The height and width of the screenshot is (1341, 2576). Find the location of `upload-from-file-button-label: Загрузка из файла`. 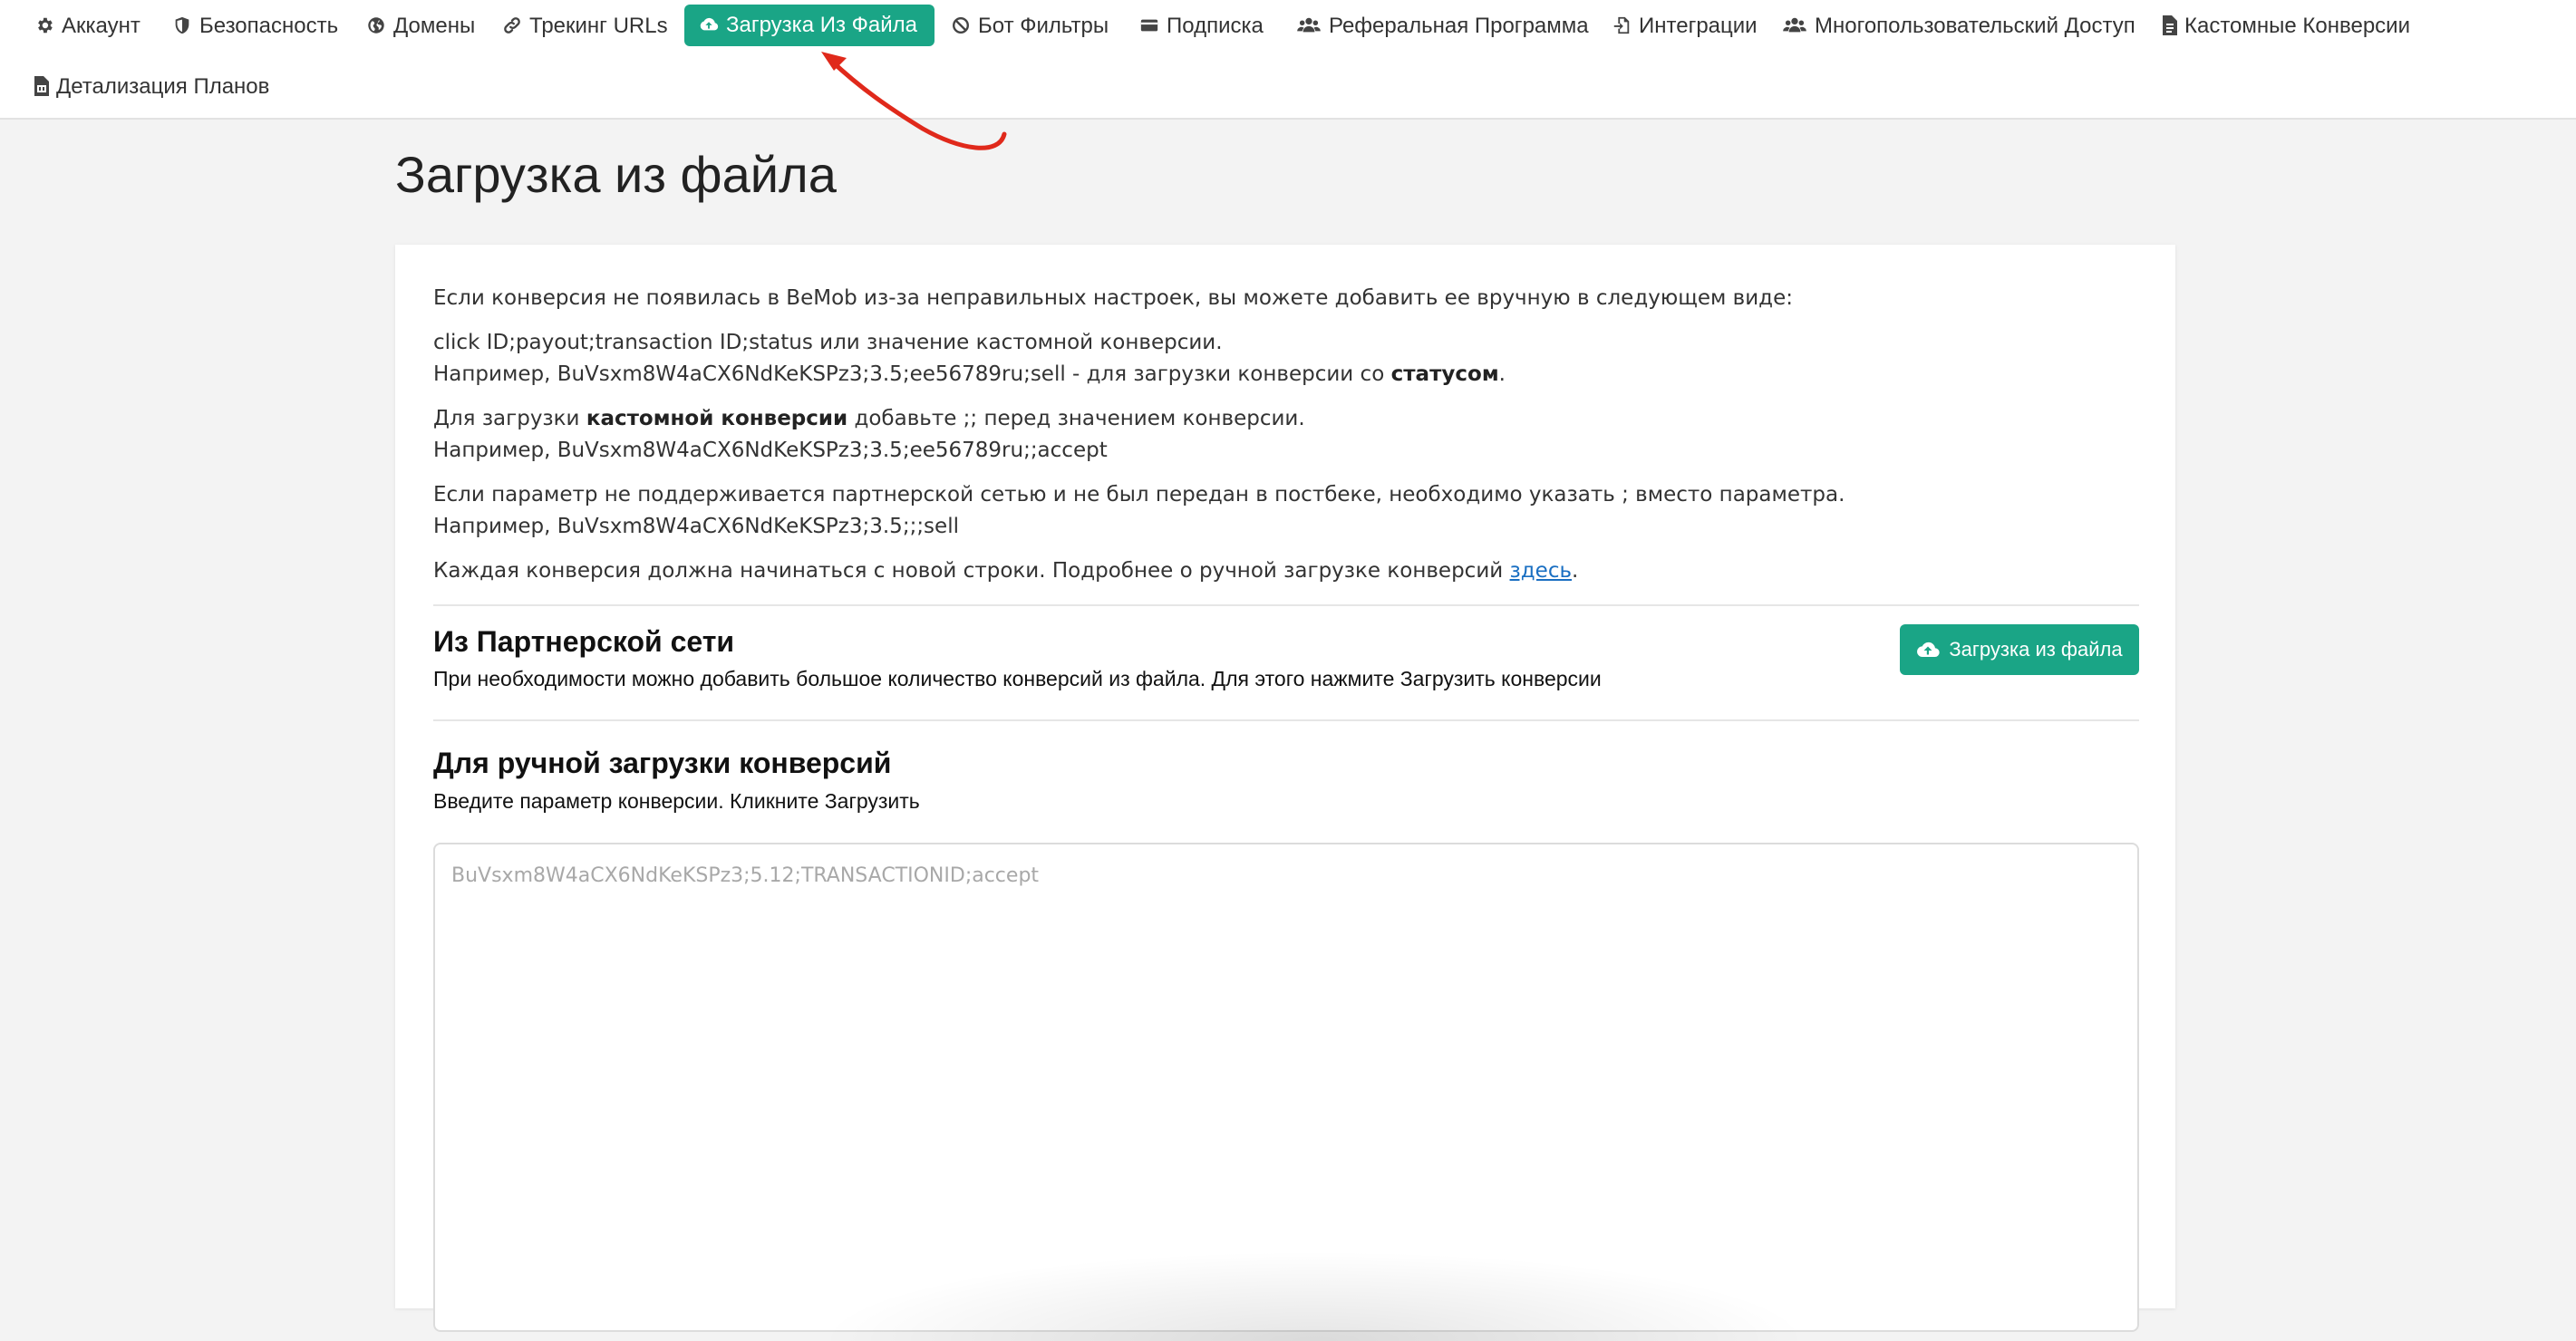

upload-from-file-button-label: Загрузка из файла is located at coordinates (2036, 650).